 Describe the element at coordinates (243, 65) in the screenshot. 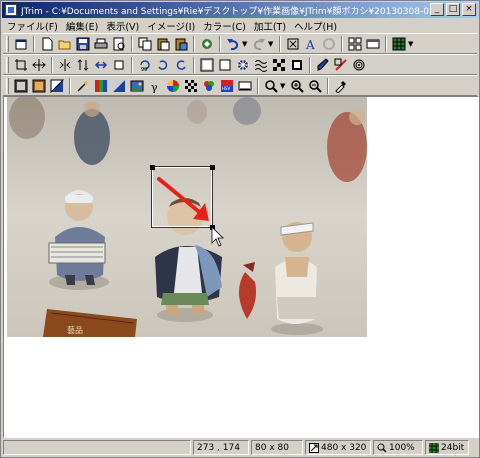

I see `blur-icon` at that location.